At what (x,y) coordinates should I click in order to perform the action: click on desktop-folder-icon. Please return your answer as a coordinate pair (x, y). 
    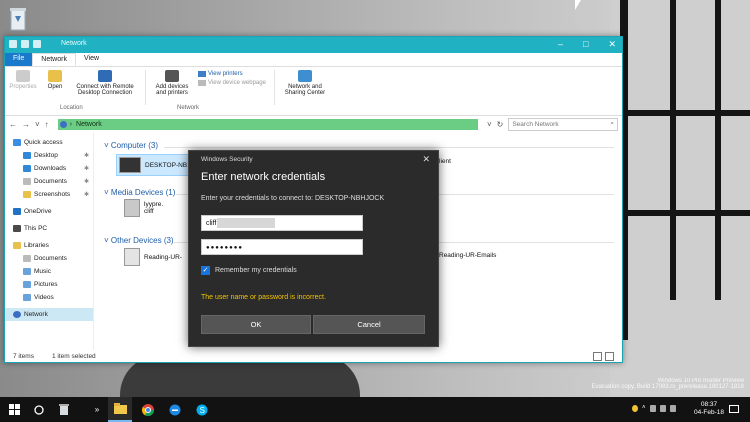
    Looking at the image, I should click on (27, 155).